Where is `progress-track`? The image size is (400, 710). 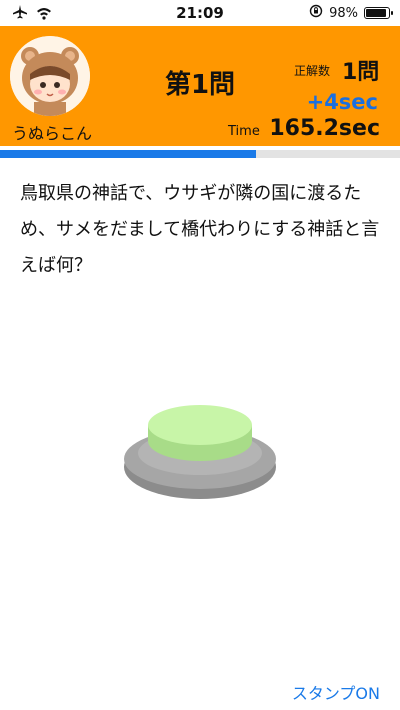
progress-track is located at coordinates (200, 154).